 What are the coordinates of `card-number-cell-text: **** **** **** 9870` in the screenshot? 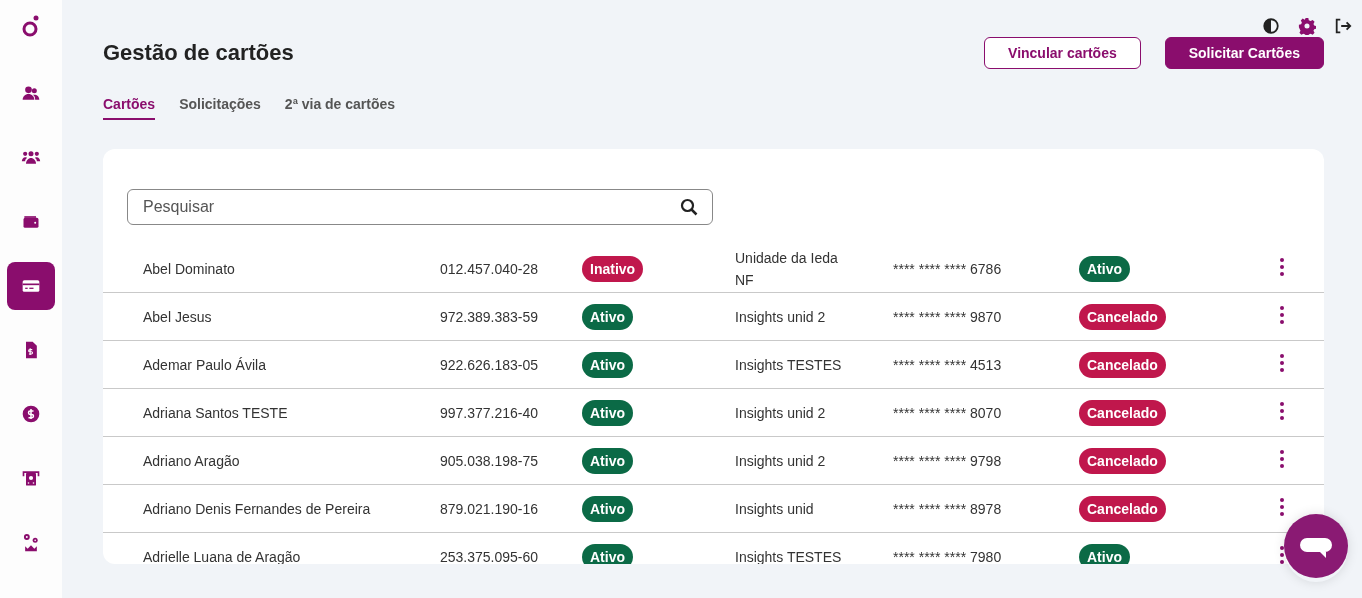 It's located at (948, 316).